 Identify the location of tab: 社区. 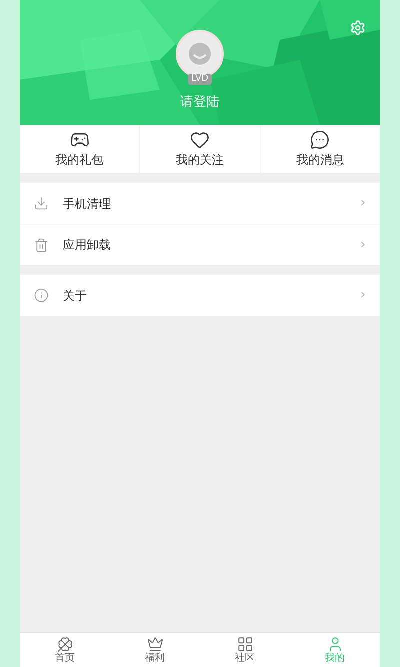
(245, 650).